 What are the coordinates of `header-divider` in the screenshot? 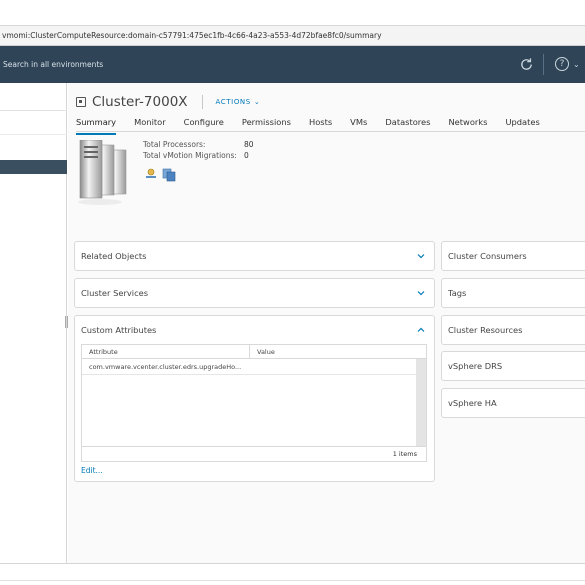 It's located at (543, 64).